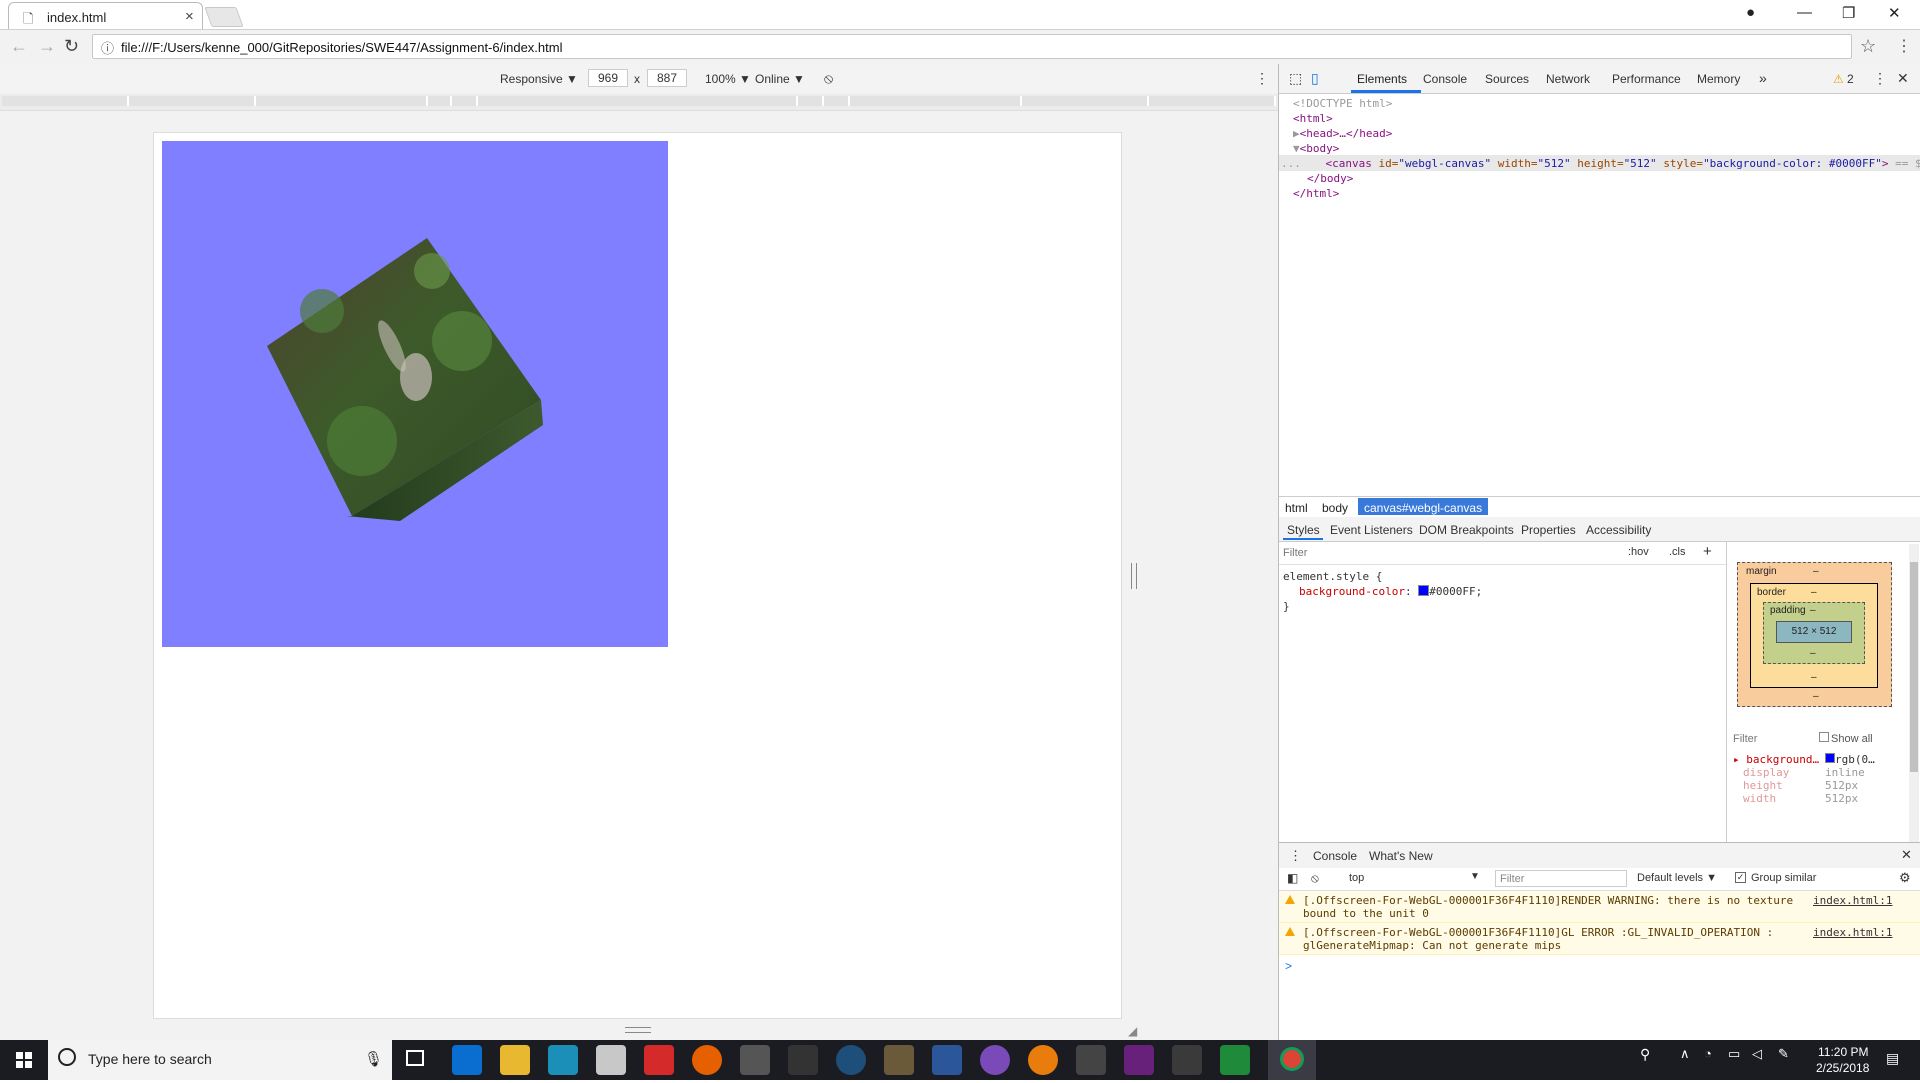  I want to click on dom-body-node: ▼<body>, so click(1316, 148).